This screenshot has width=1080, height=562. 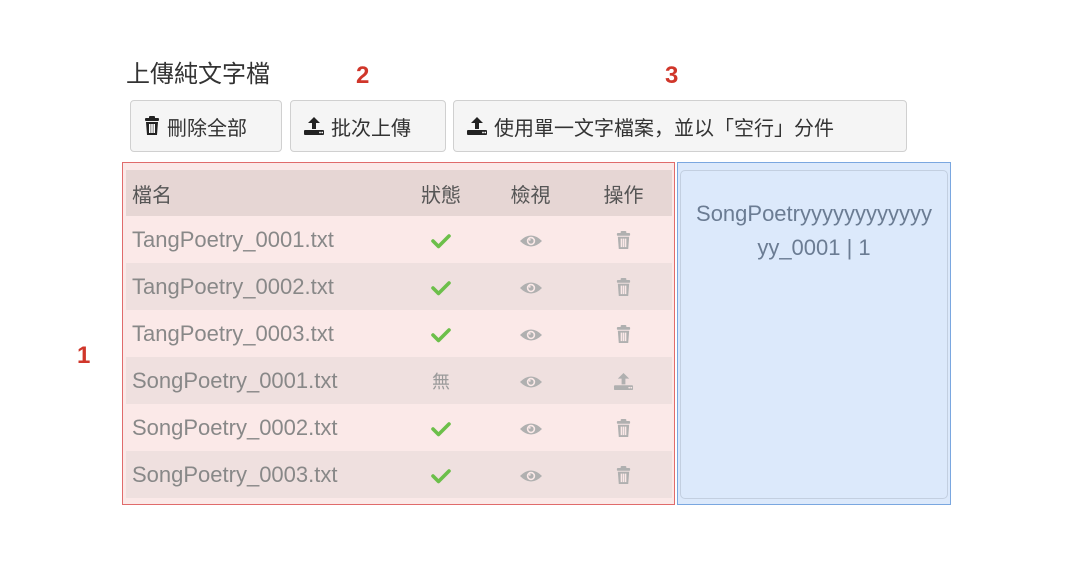 What do you see at coordinates (261, 380) in the screenshot?
I see `file-name: SongPoetry_0001.txt` at bounding box center [261, 380].